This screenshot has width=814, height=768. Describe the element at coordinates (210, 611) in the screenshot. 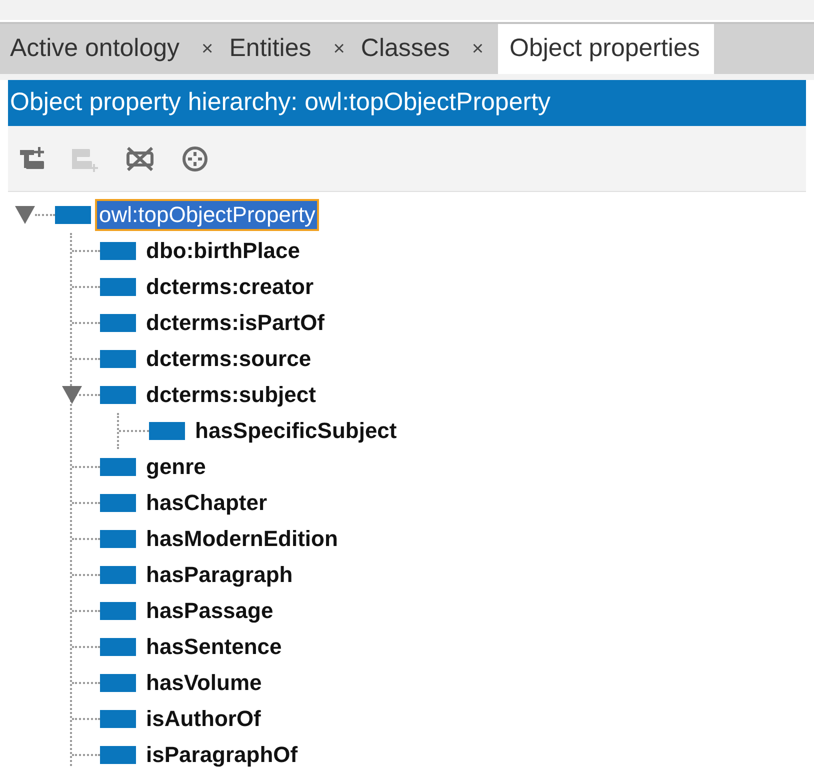

I see `property-label: hasPassage` at that location.